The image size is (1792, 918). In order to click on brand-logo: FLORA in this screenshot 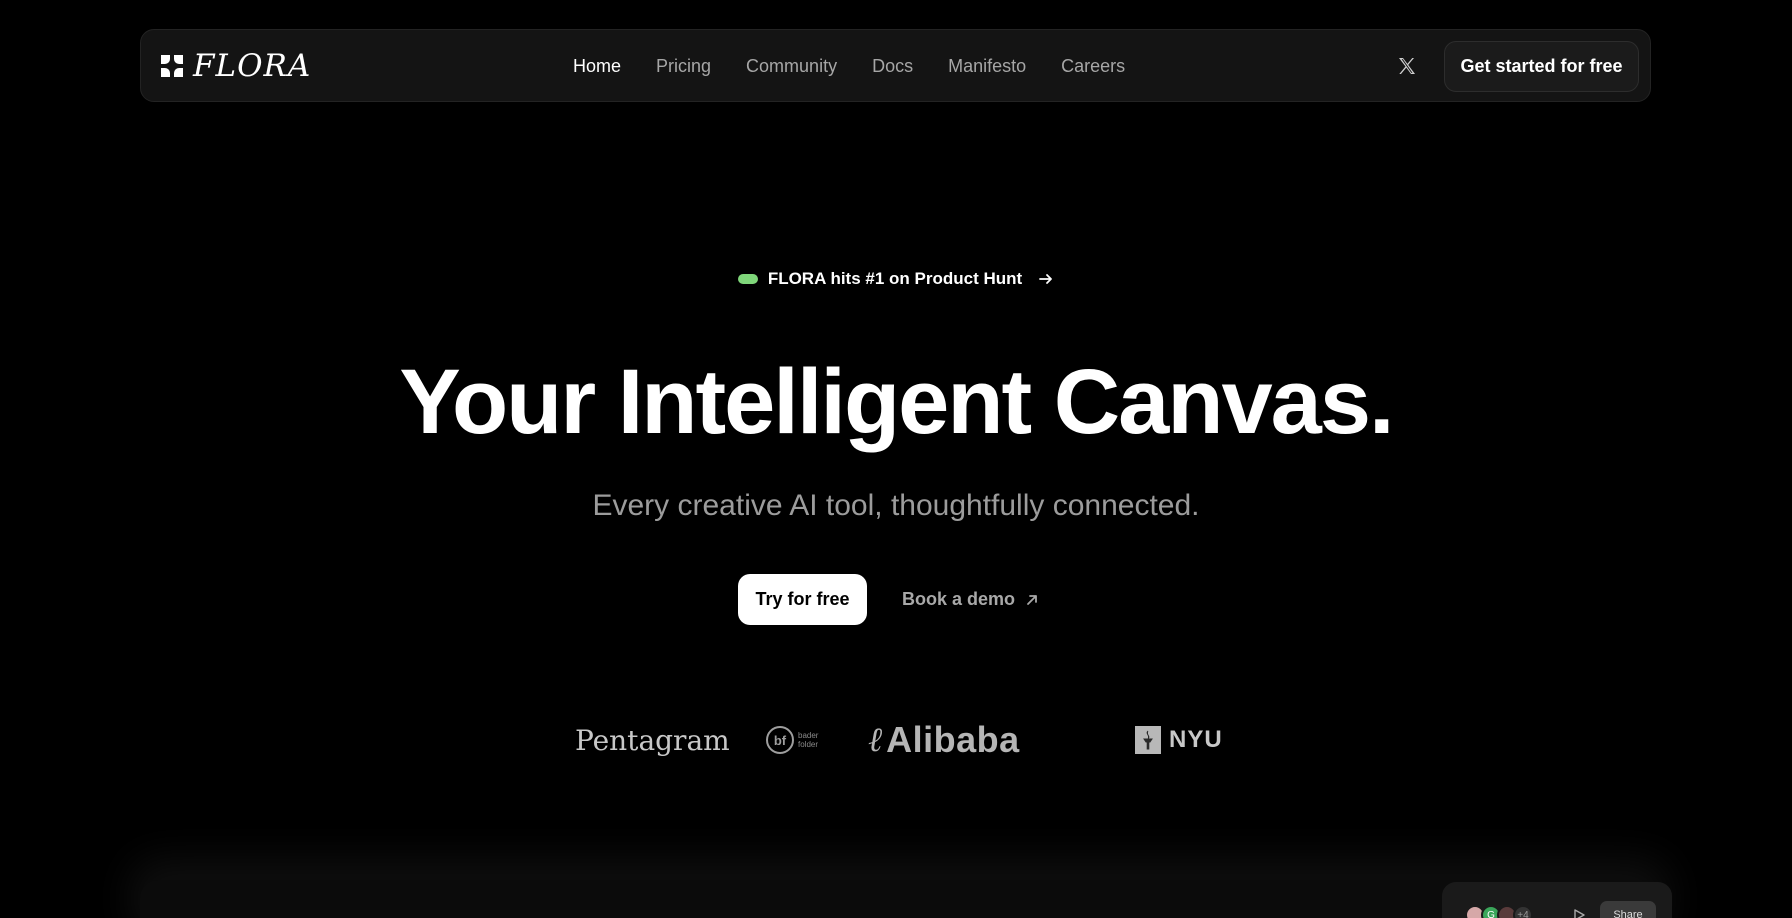, I will do `click(235, 66)`.